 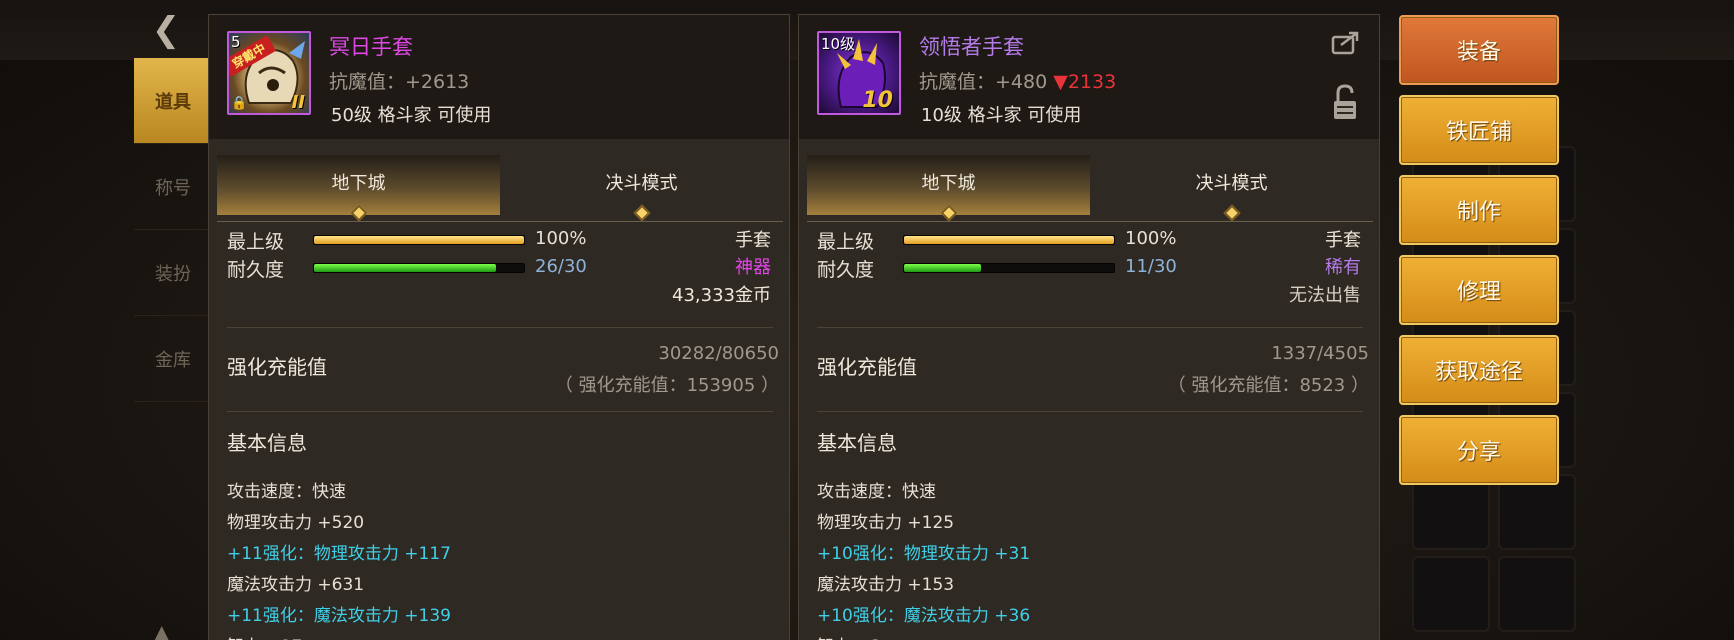 What do you see at coordinates (1325, 295) in the screenshot?
I see `item-sell-note: 无法出售` at bounding box center [1325, 295].